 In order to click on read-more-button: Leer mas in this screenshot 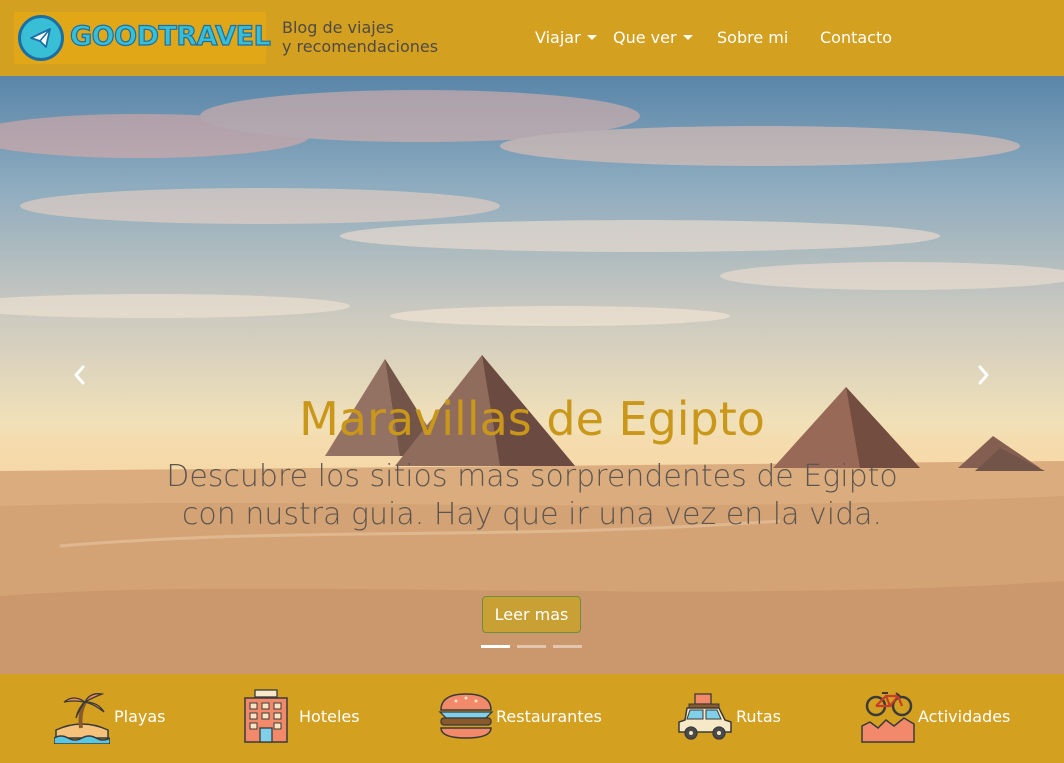, I will do `click(531, 614)`.